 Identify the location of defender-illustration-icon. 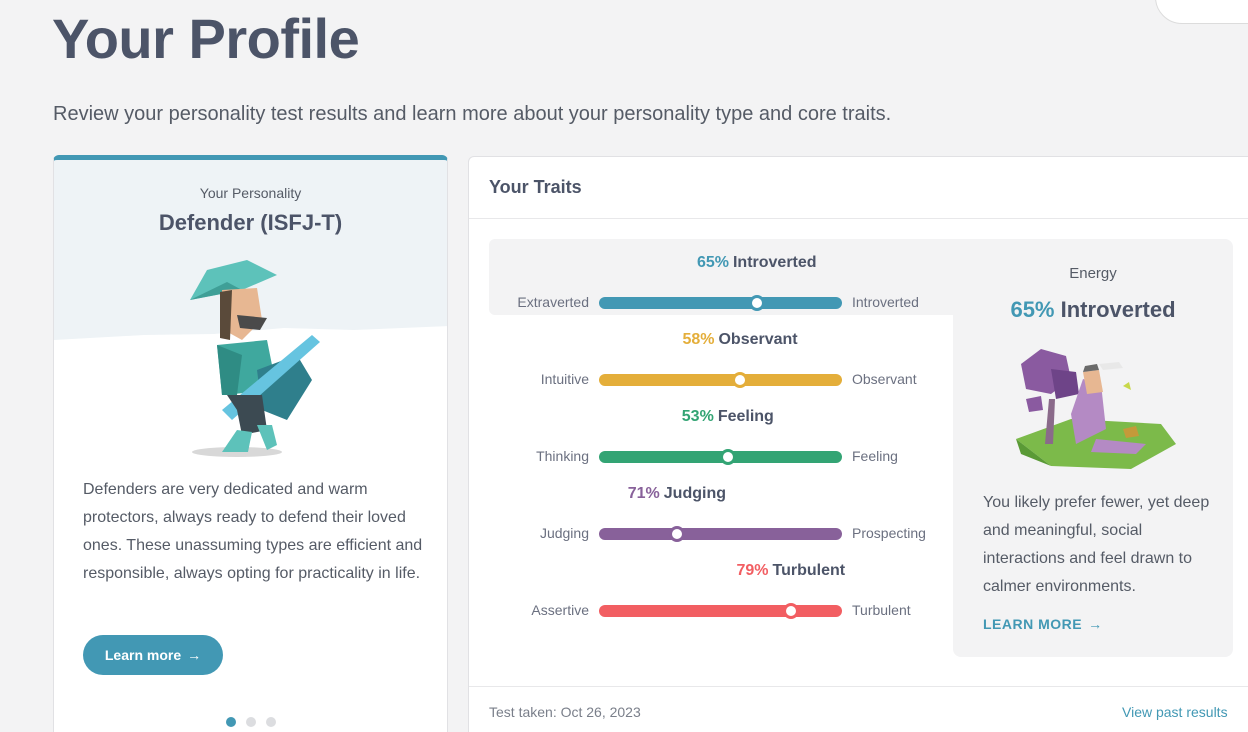
(255, 358).